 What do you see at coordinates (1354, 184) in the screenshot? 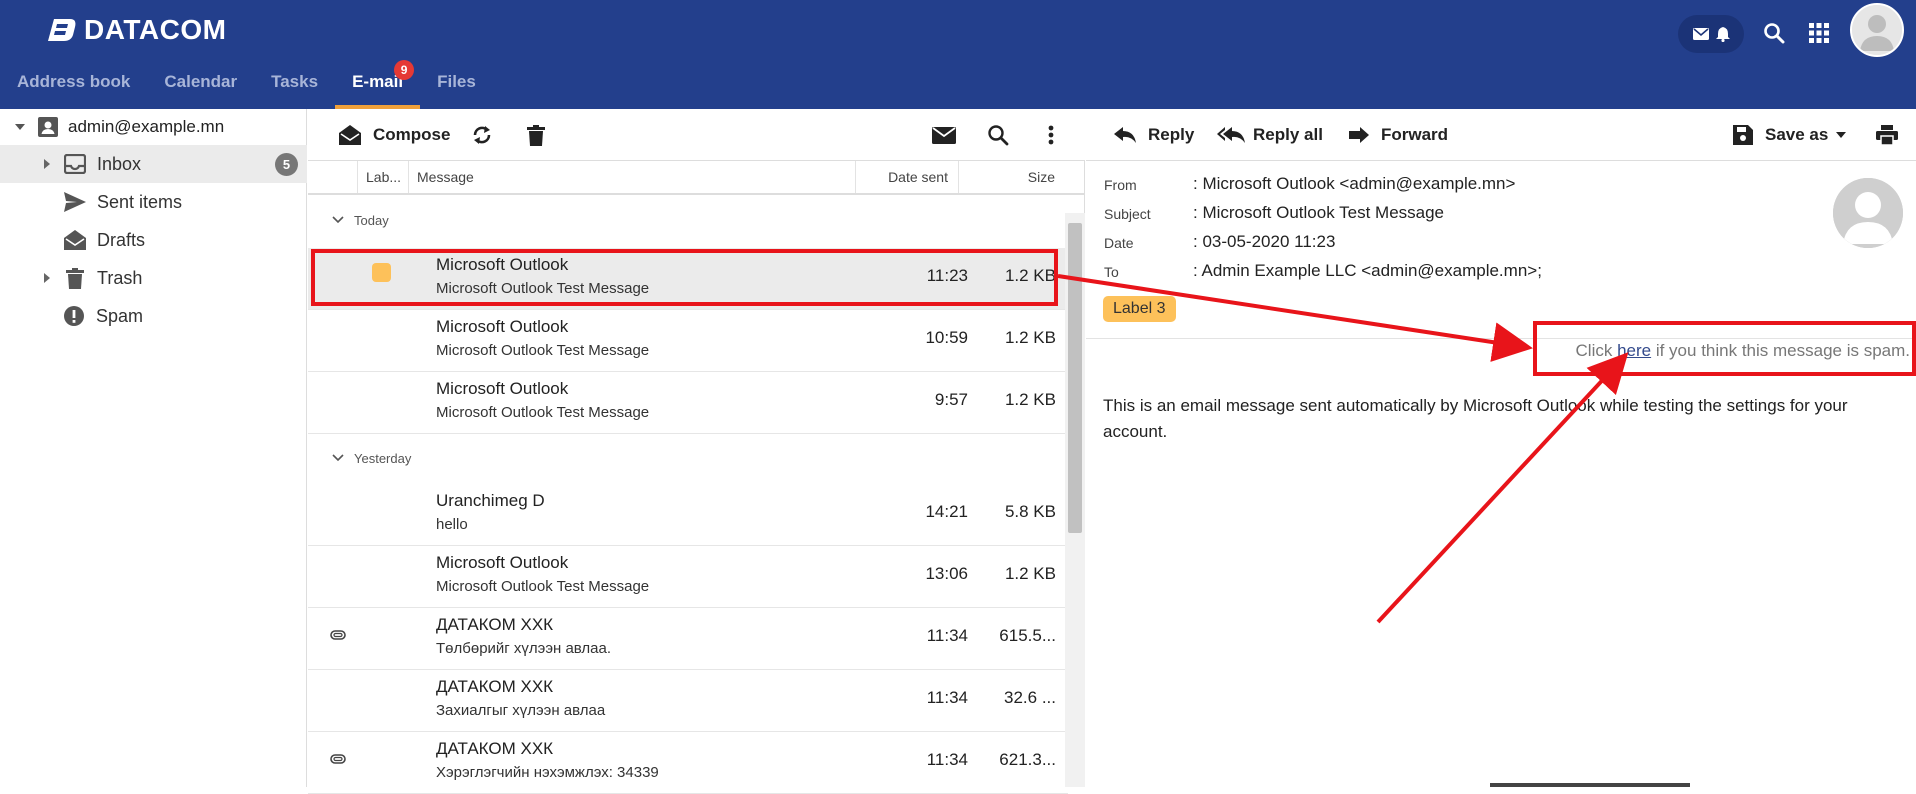
I see `from-value: : Microsoft Outlook <admin@example.mn>` at bounding box center [1354, 184].